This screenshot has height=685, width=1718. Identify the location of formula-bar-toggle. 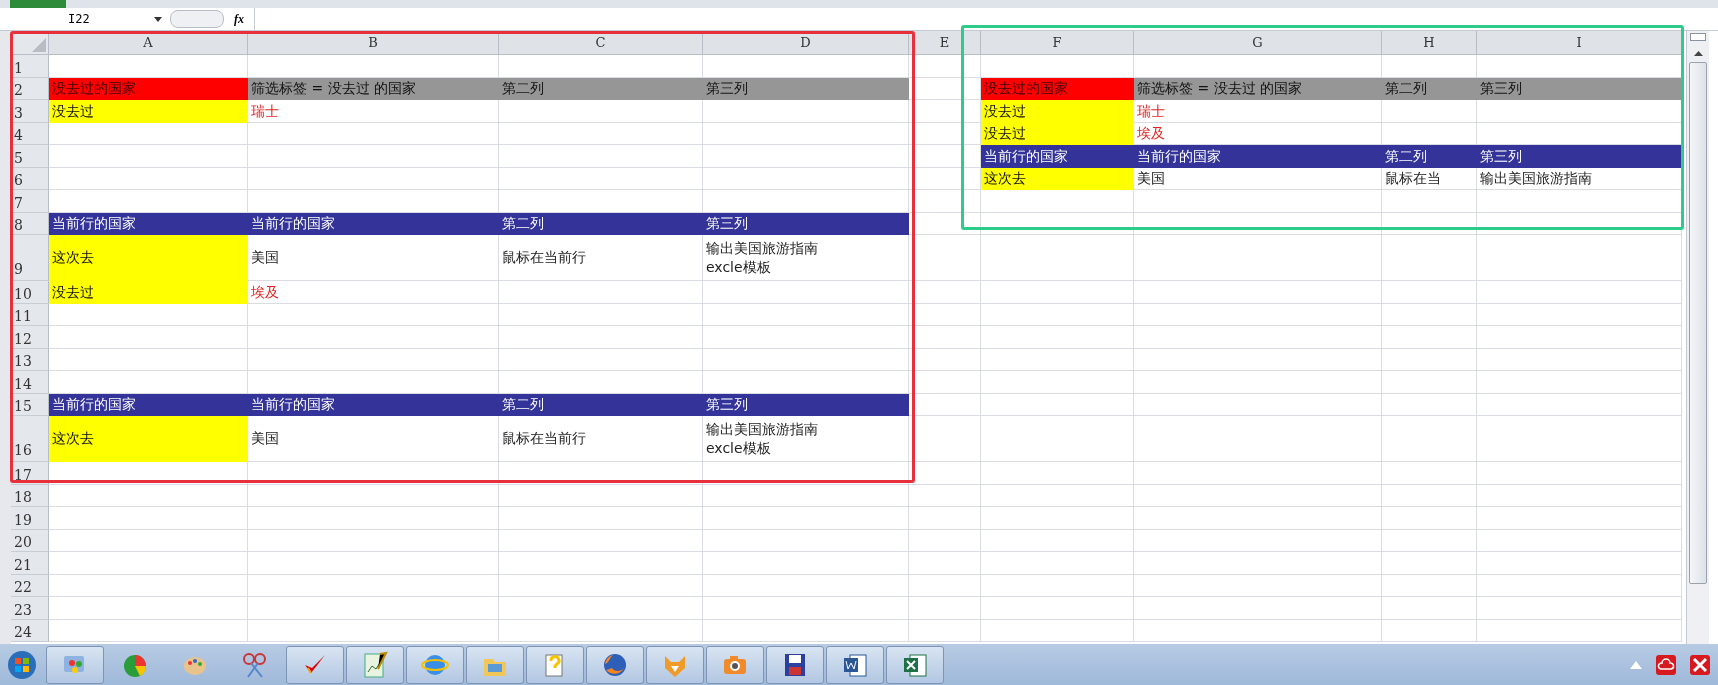
(197, 19).